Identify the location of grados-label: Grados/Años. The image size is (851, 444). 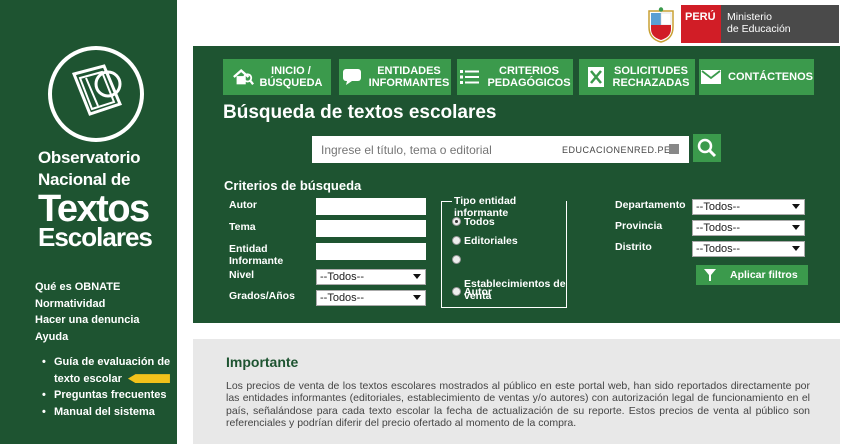
(262, 296).